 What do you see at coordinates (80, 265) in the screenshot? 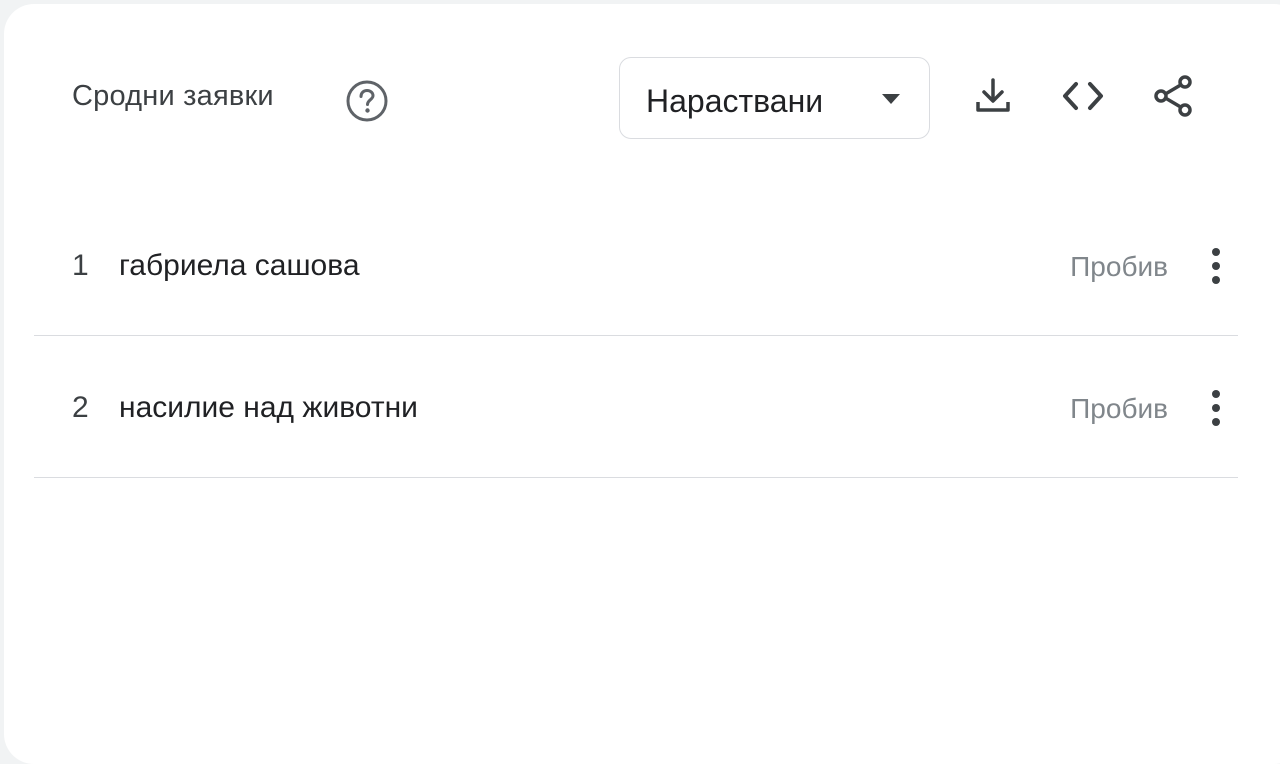
I see `query-rank: 1` at bounding box center [80, 265].